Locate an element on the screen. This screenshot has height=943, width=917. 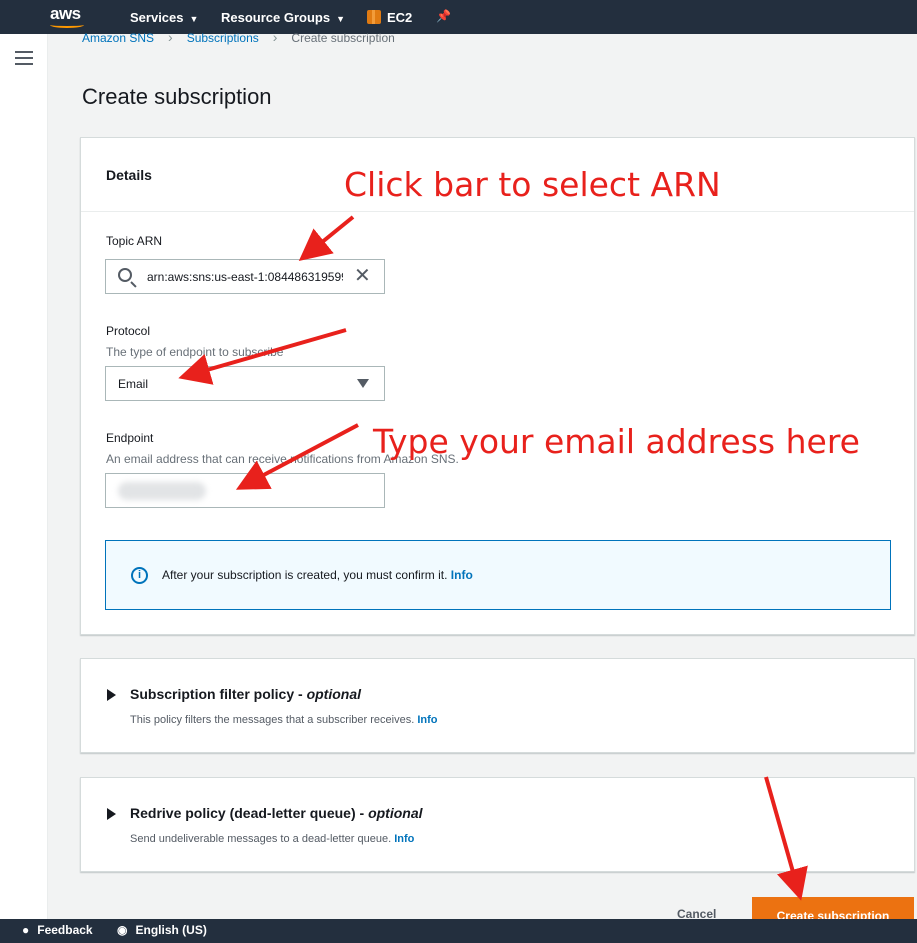
sidebar is located at coordinates (24, 476).